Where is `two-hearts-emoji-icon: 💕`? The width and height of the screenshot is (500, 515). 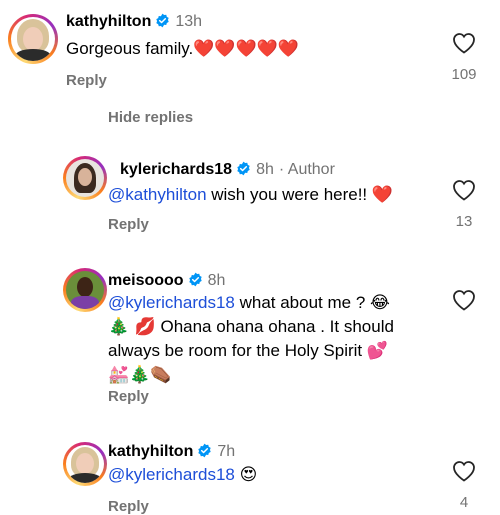 two-hearts-emoji-icon: 💕 is located at coordinates (377, 351).